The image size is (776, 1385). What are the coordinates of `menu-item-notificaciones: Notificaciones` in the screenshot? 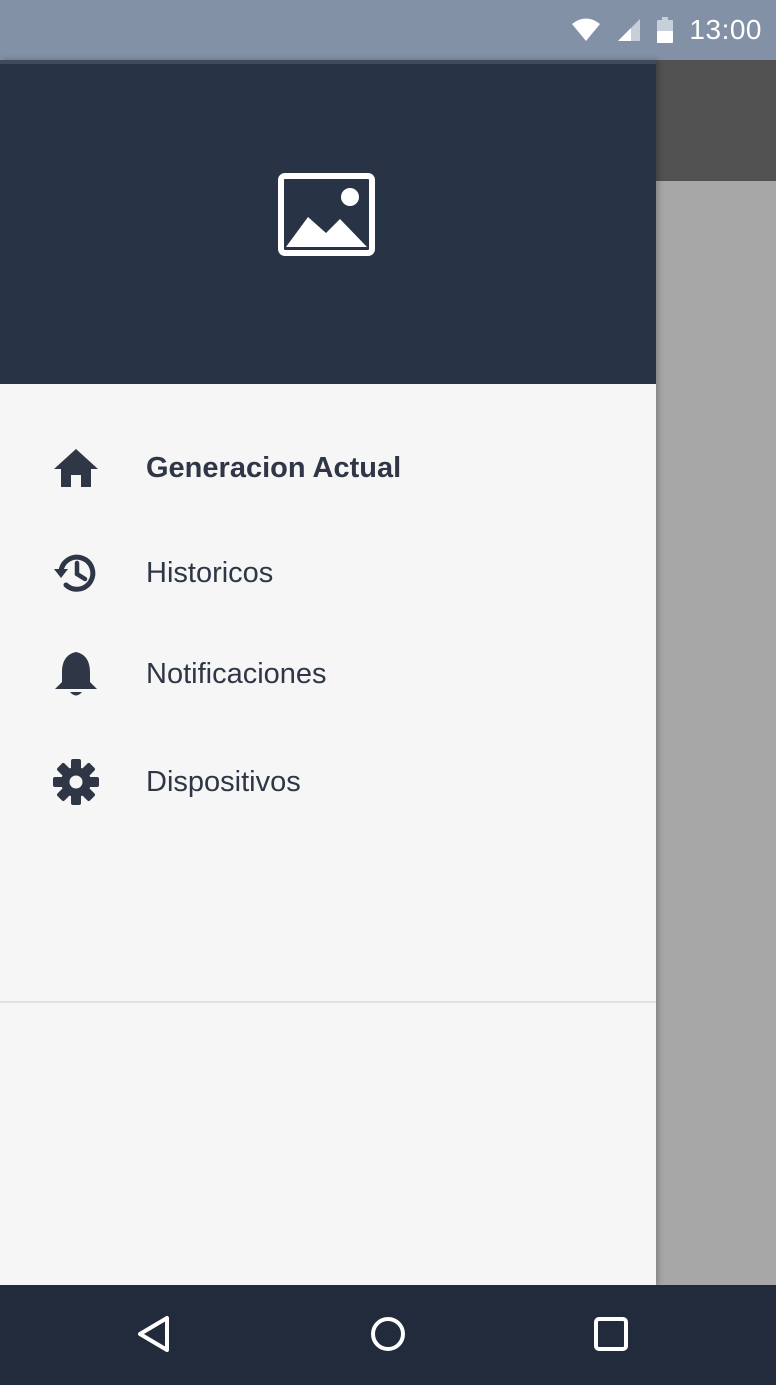 It's located at (328, 674).